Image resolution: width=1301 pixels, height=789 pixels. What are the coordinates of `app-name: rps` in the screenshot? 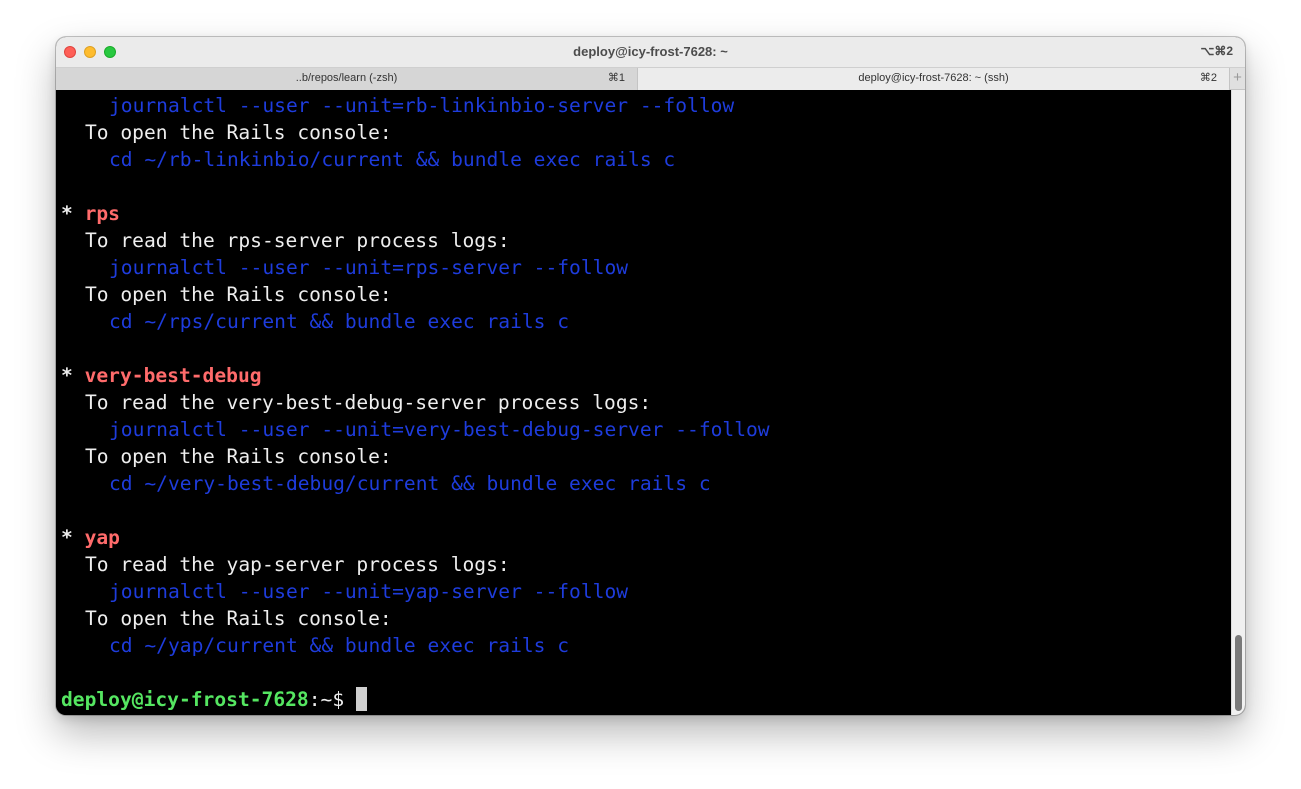 It's located at (102, 213).